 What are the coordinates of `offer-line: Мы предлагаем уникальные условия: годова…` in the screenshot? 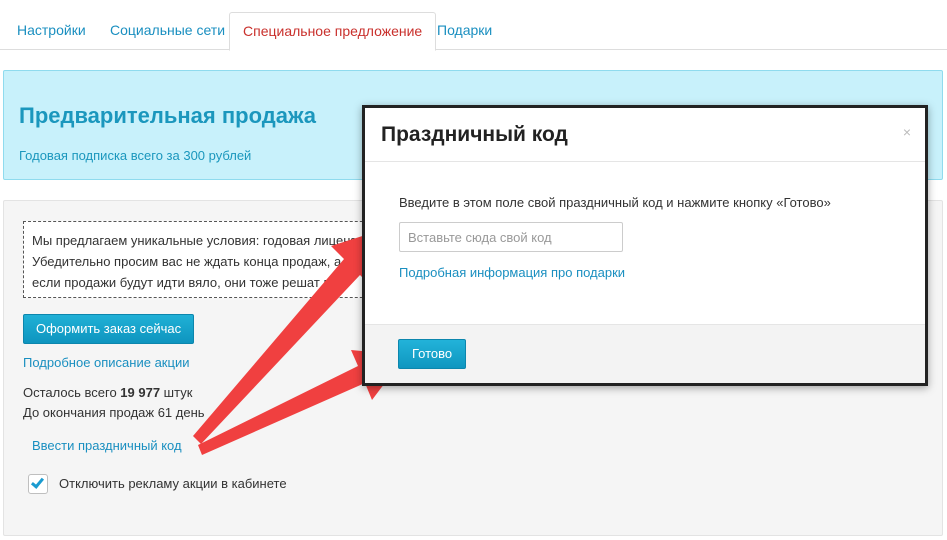 It's located at (198, 240).